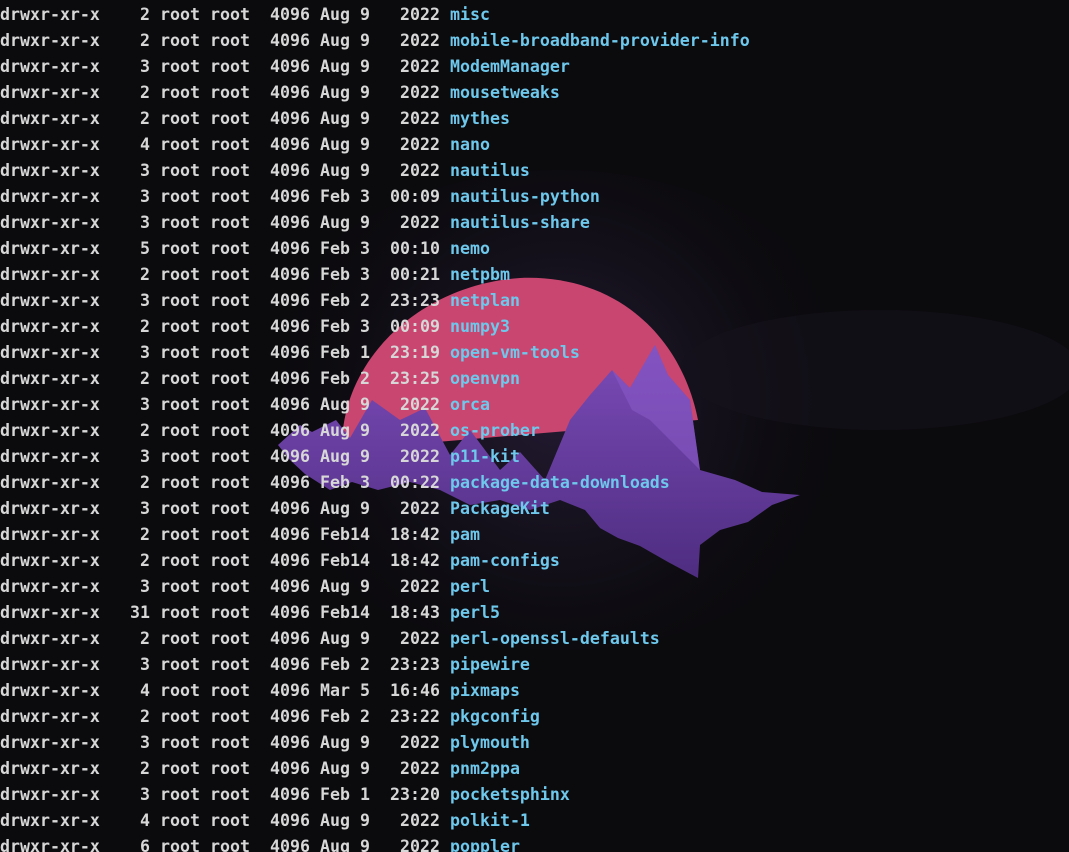 The width and height of the screenshot is (1069, 852). What do you see at coordinates (485, 378) in the screenshot?
I see `directory-name: openvpn` at bounding box center [485, 378].